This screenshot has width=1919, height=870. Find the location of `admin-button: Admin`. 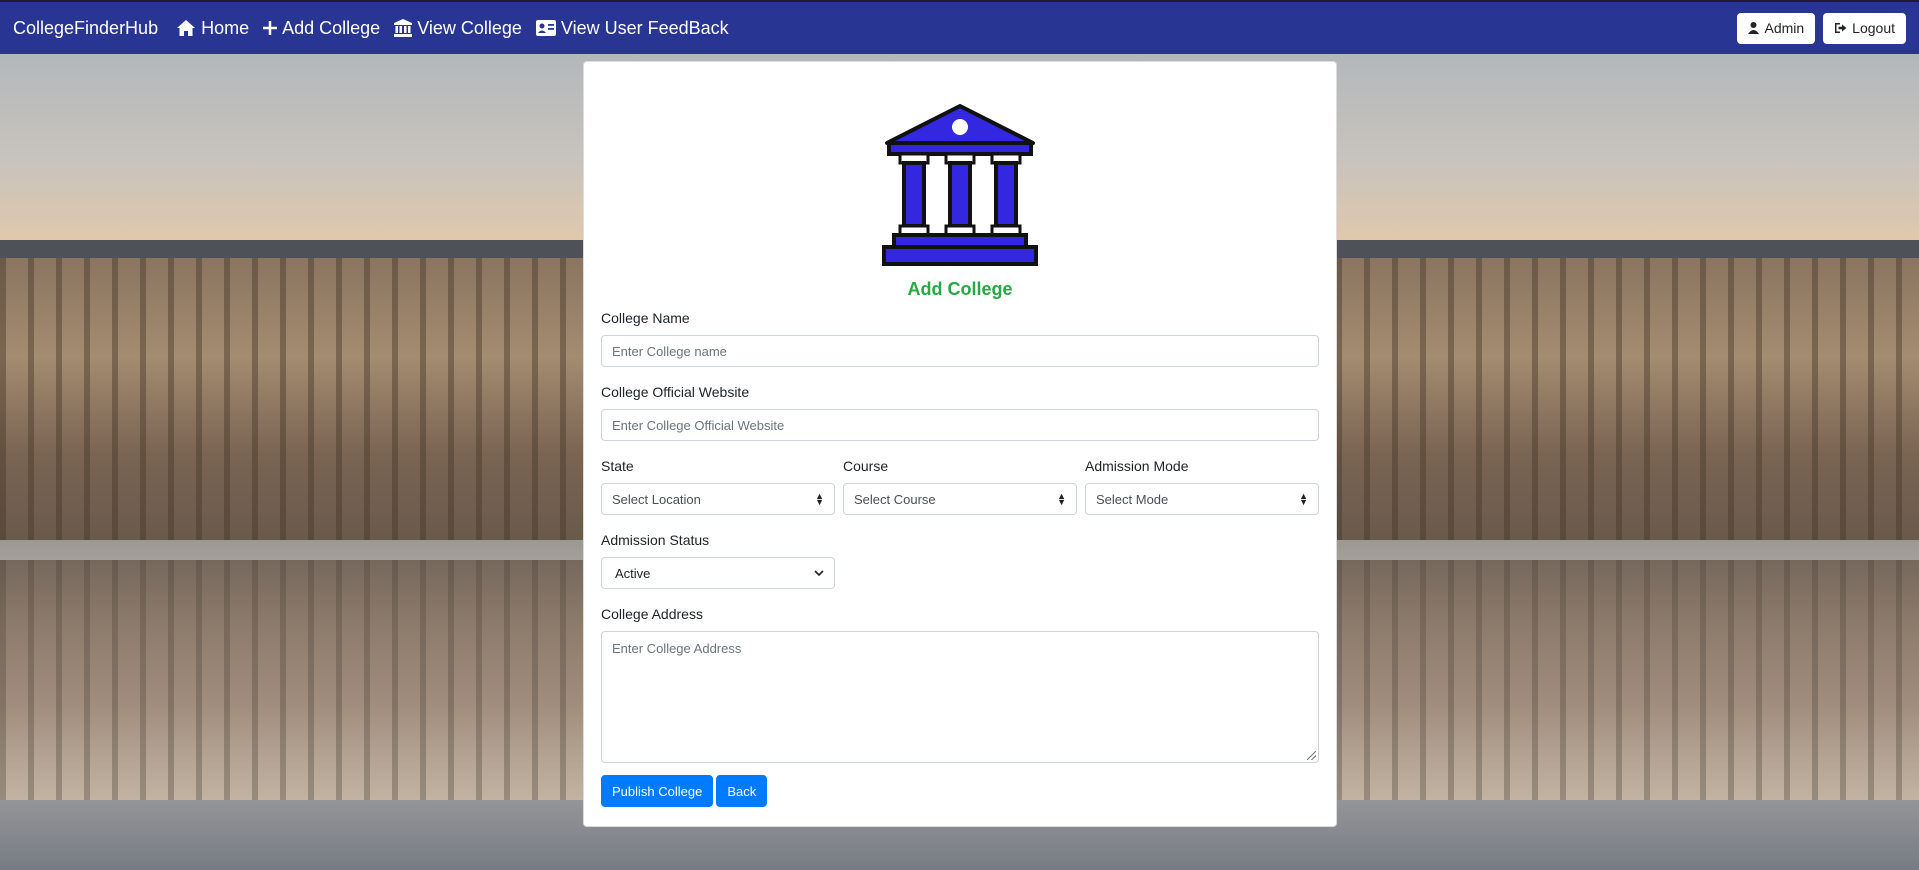

admin-button: Admin is located at coordinates (1776, 28).